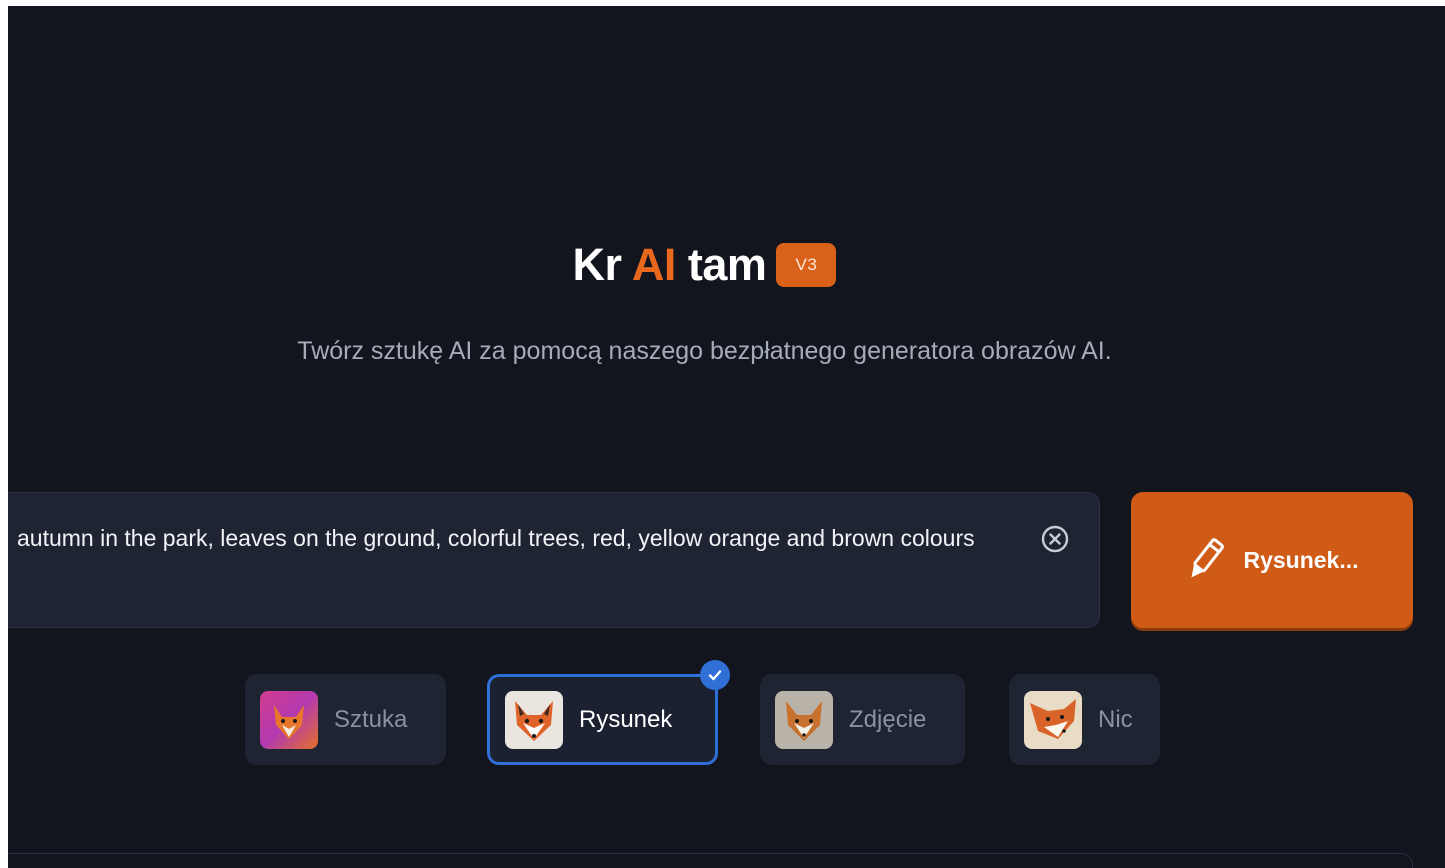 Image resolution: width=1445 pixels, height=868 pixels. Describe the element at coordinates (597, 264) in the screenshot. I see `title-part1: Kr` at that location.